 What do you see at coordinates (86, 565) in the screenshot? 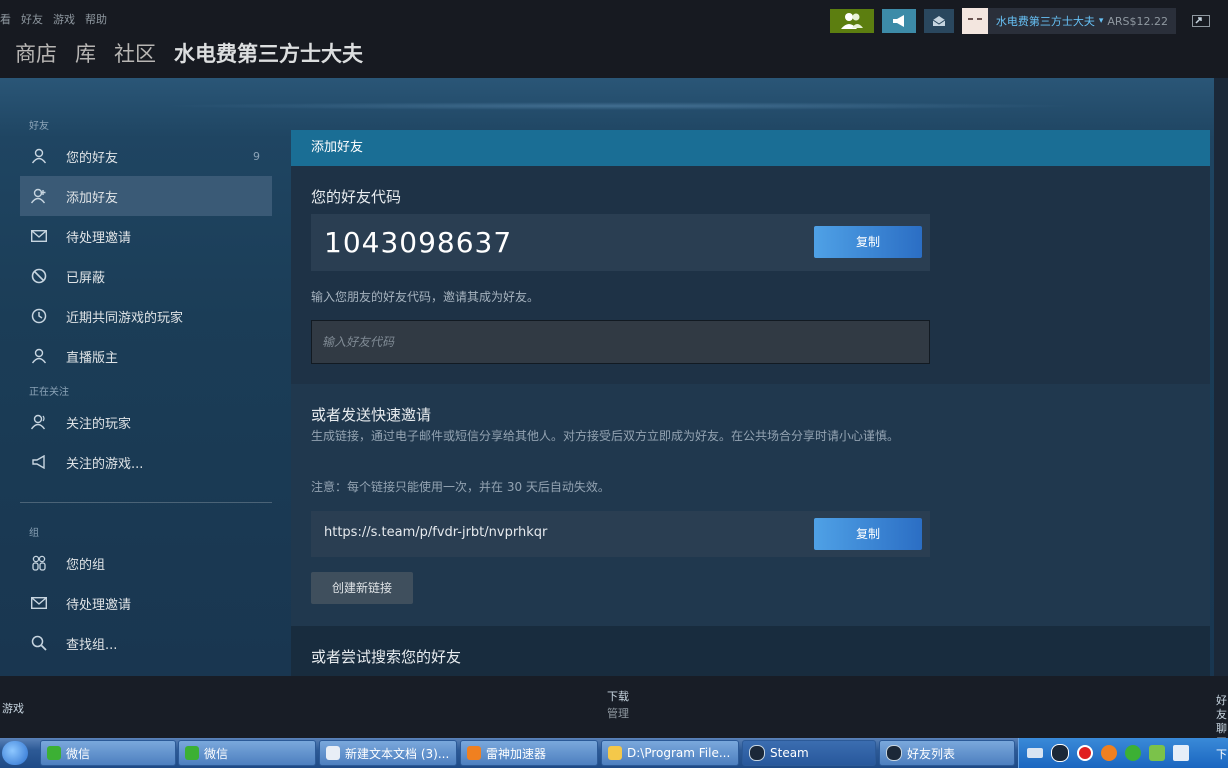
I see `sidebar-item-label: 您的组` at bounding box center [86, 565].